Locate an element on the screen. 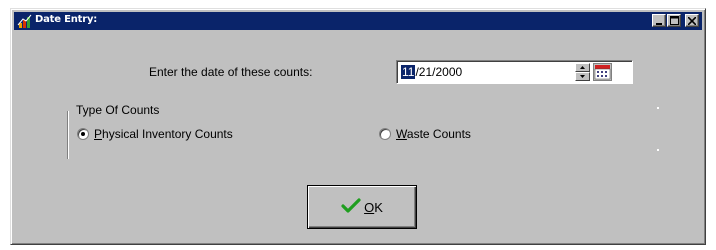  group-border is located at coordinates (68, 135).